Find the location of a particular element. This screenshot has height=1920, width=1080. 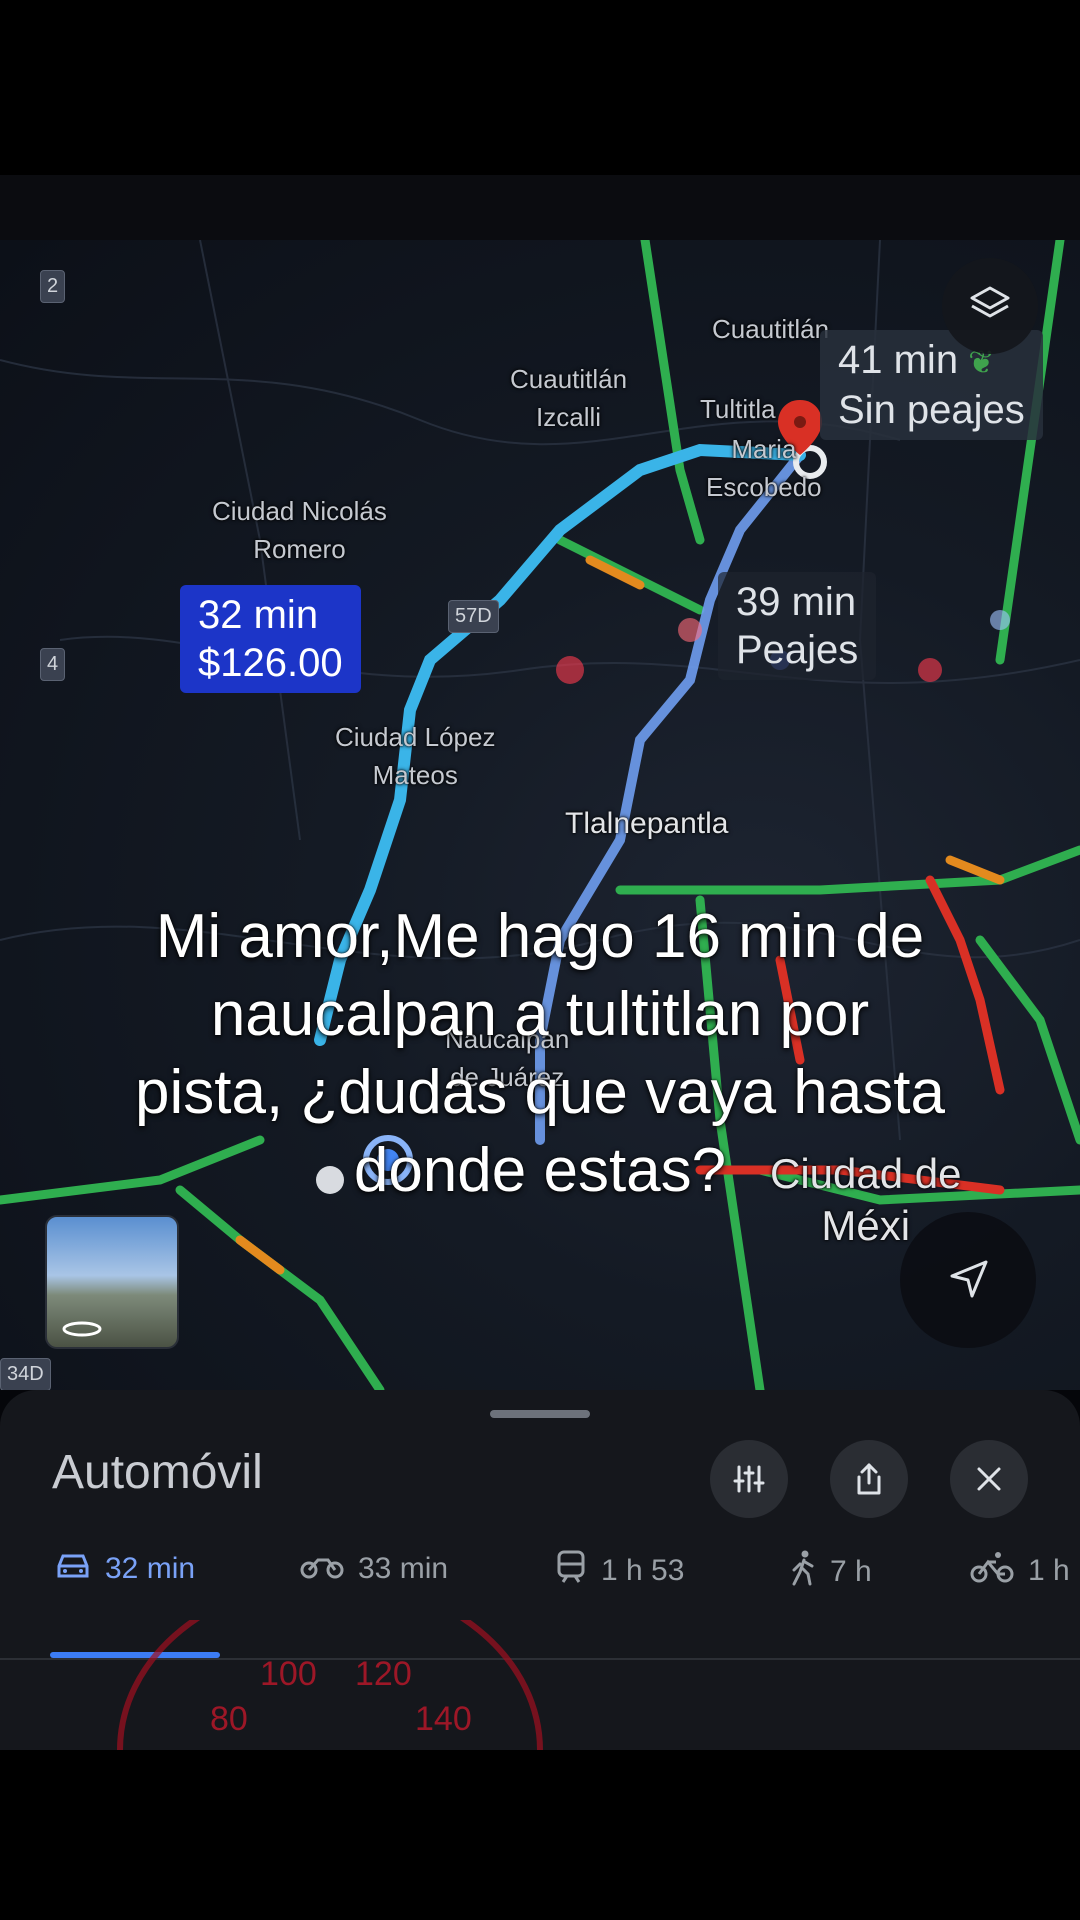

sliders-icon is located at coordinates (749, 1479).